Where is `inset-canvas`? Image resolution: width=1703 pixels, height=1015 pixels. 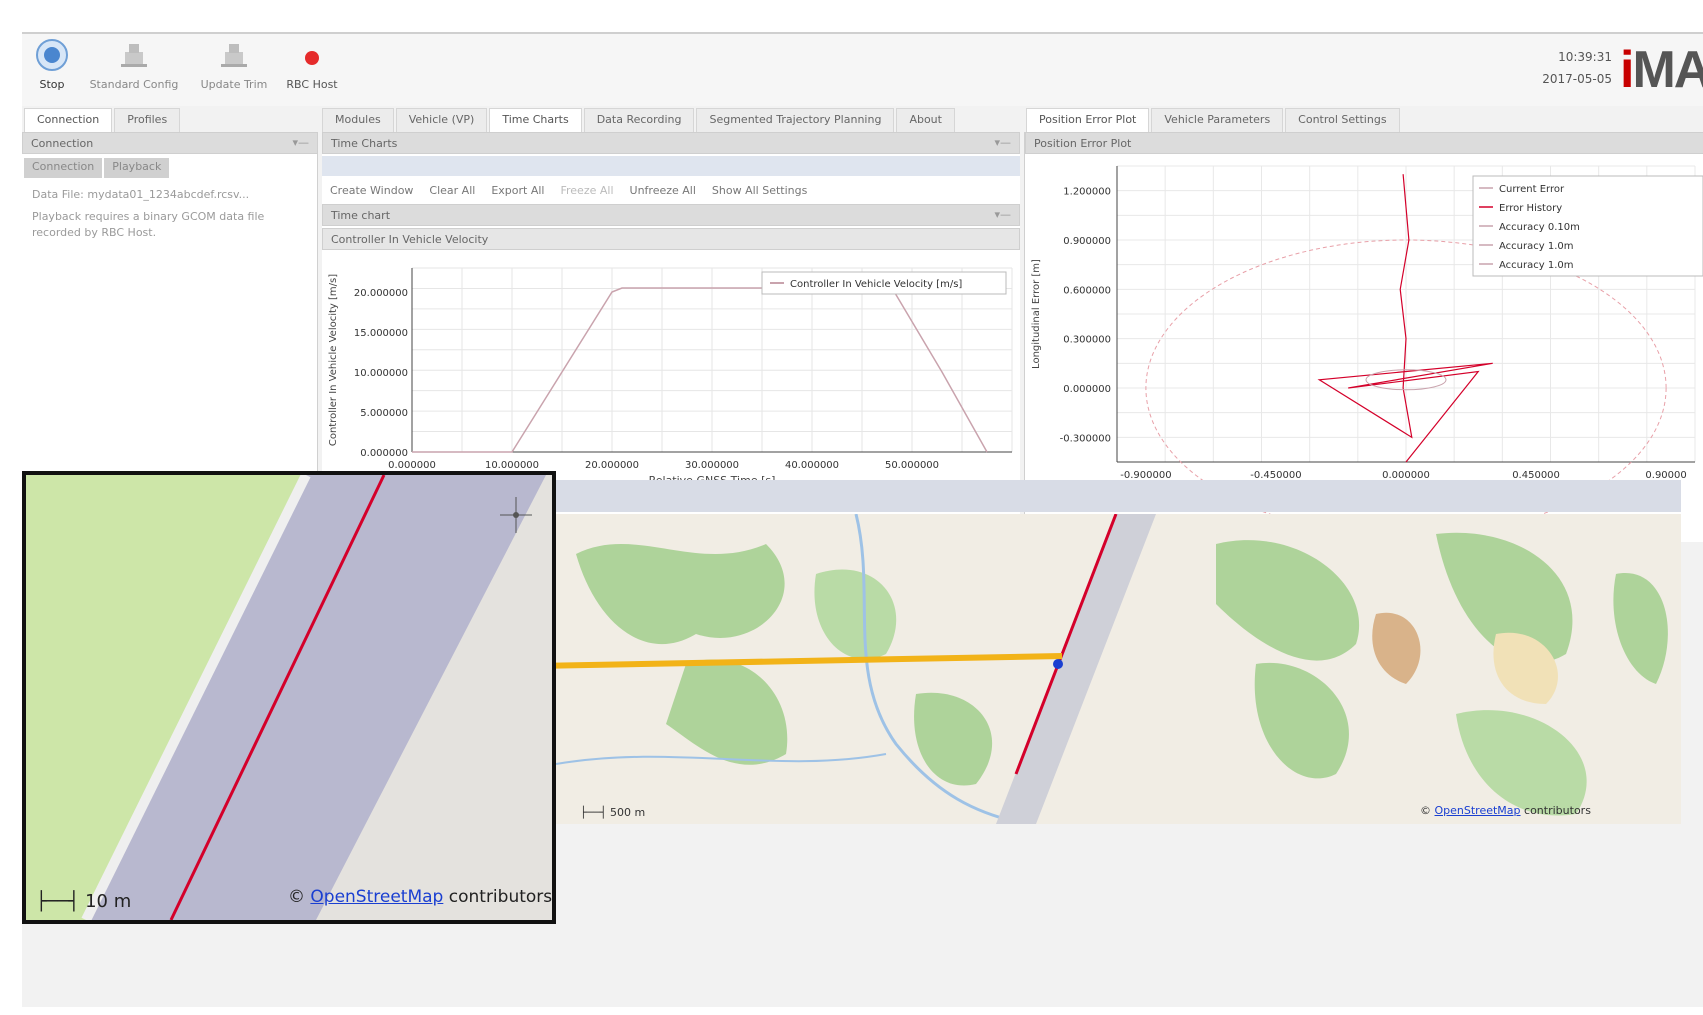
inset-canvas is located at coordinates (289, 697).